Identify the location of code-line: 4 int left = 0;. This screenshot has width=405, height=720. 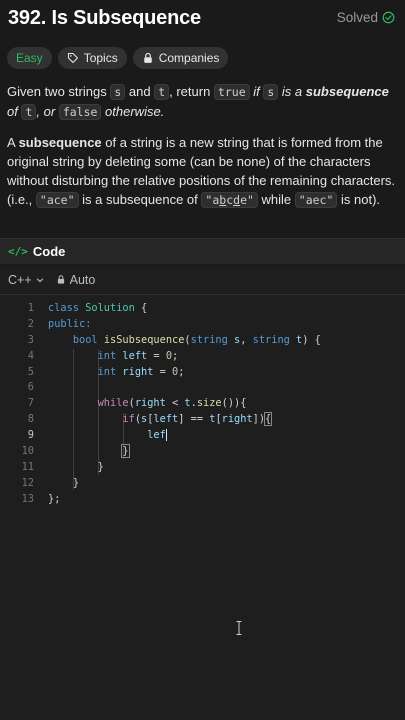
(202, 357).